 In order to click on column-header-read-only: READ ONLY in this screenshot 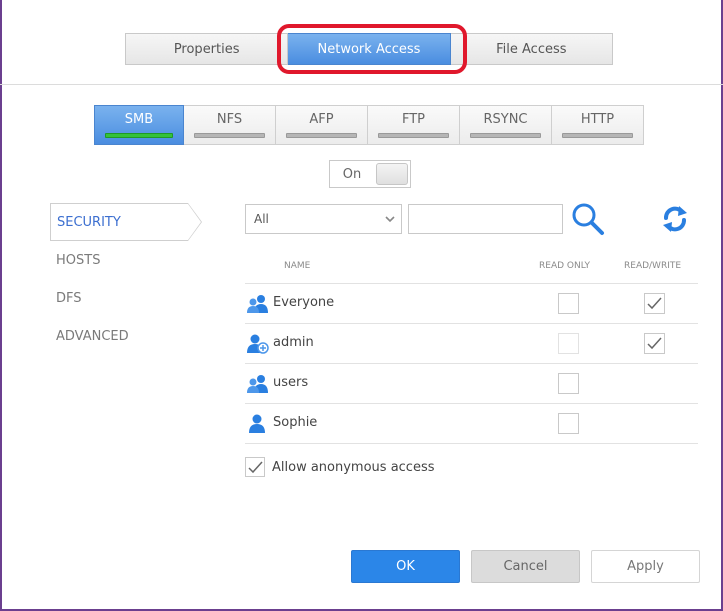, I will do `click(565, 266)`.